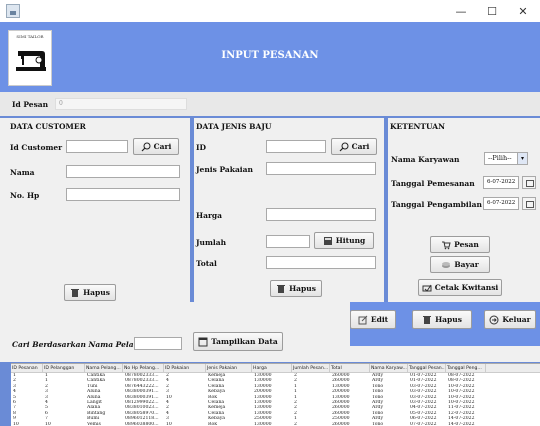 The image size is (540, 426). What do you see at coordinates (302, 288) in the screenshot?
I see `clothing-delete-label: Hapus` at bounding box center [302, 288].